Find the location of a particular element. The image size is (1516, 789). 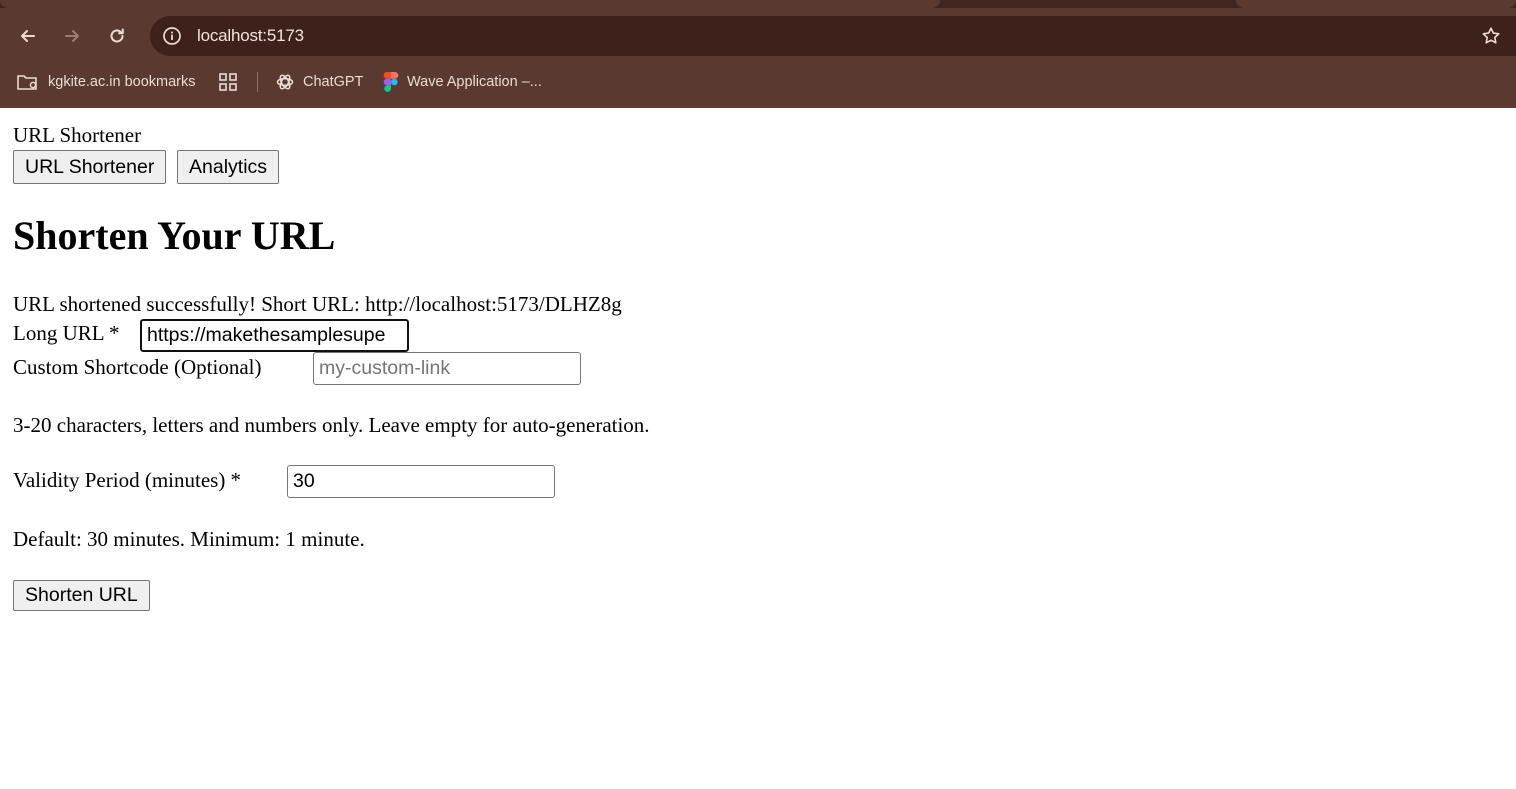

app-nav: URL Shortener Analytics is located at coordinates (758, 167).